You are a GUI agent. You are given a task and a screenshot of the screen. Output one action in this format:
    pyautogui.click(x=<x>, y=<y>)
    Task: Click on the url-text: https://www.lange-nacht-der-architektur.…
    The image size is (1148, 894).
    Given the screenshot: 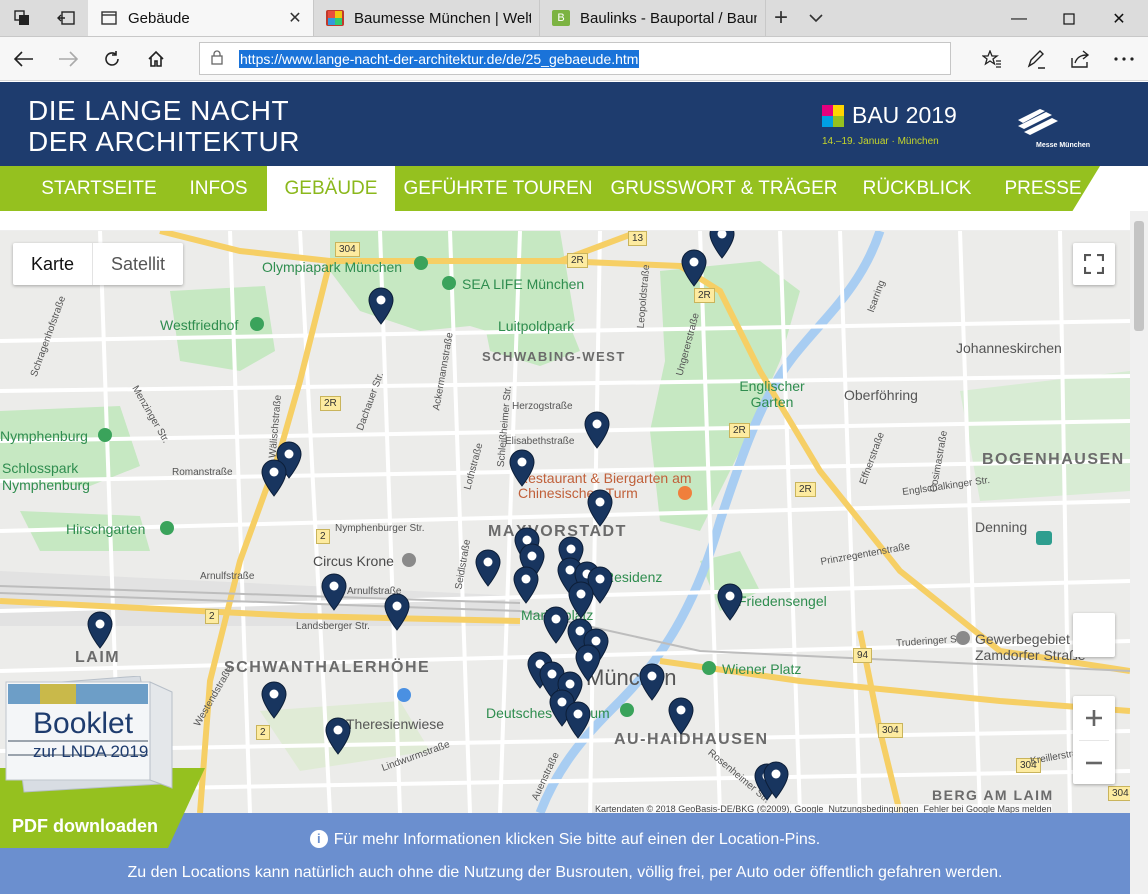 What is the action you would take?
    pyautogui.click(x=439, y=58)
    